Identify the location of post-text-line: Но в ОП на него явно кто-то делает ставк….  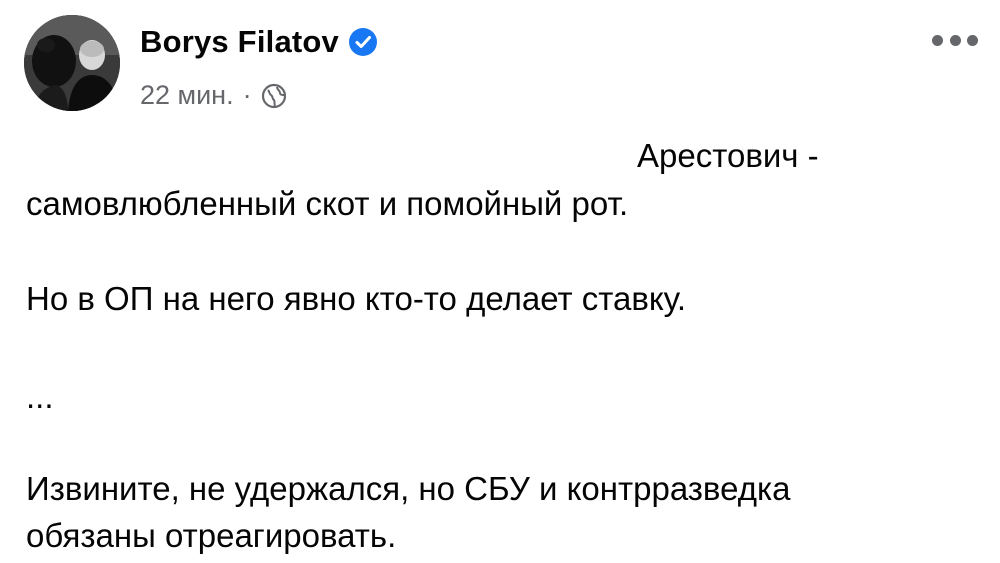
(356, 298).